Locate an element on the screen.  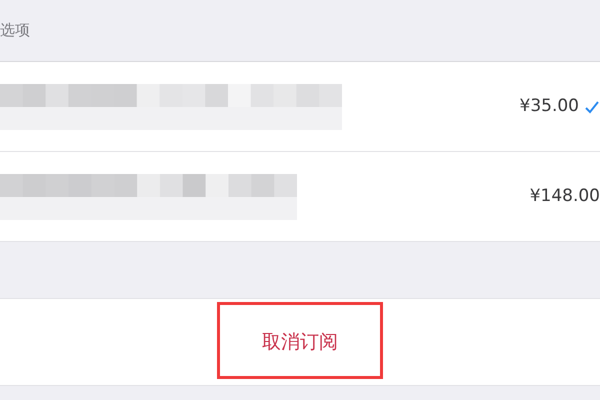
cancel-subscription-button: 取消订阅 is located at coordinates (300, 342).